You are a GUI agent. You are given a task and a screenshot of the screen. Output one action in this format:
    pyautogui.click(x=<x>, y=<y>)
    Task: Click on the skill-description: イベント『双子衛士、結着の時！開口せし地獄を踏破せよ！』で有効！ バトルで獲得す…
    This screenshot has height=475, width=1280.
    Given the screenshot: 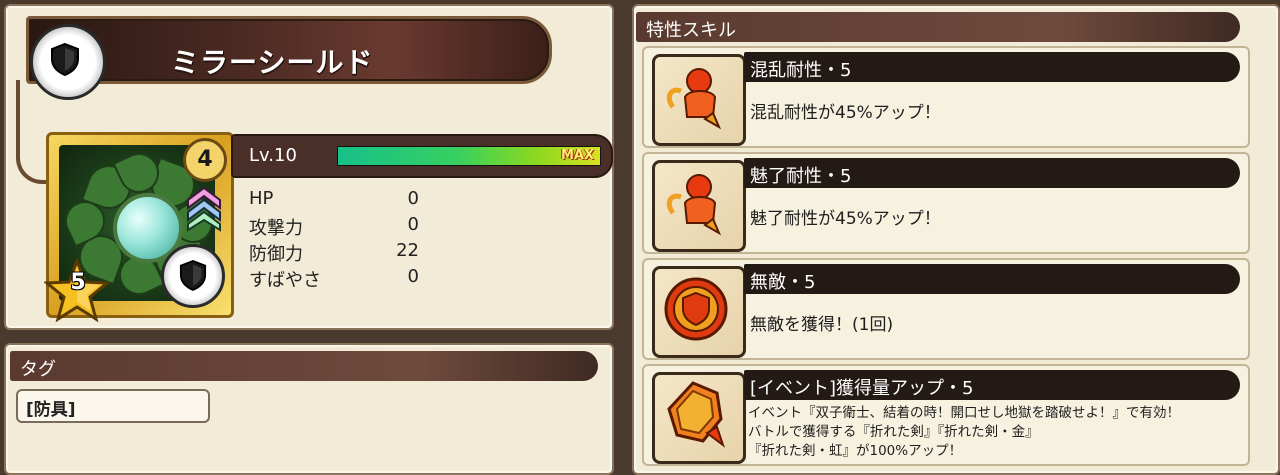 What is the action you would take?
    pyautogui.click(x=964, y=432)
    